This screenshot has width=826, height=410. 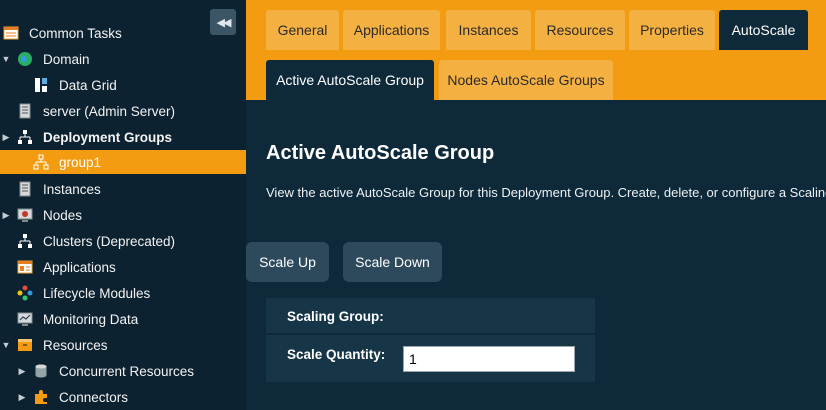 I want to click on sidebar-item-label: Domain, so click(x=66, y=59).